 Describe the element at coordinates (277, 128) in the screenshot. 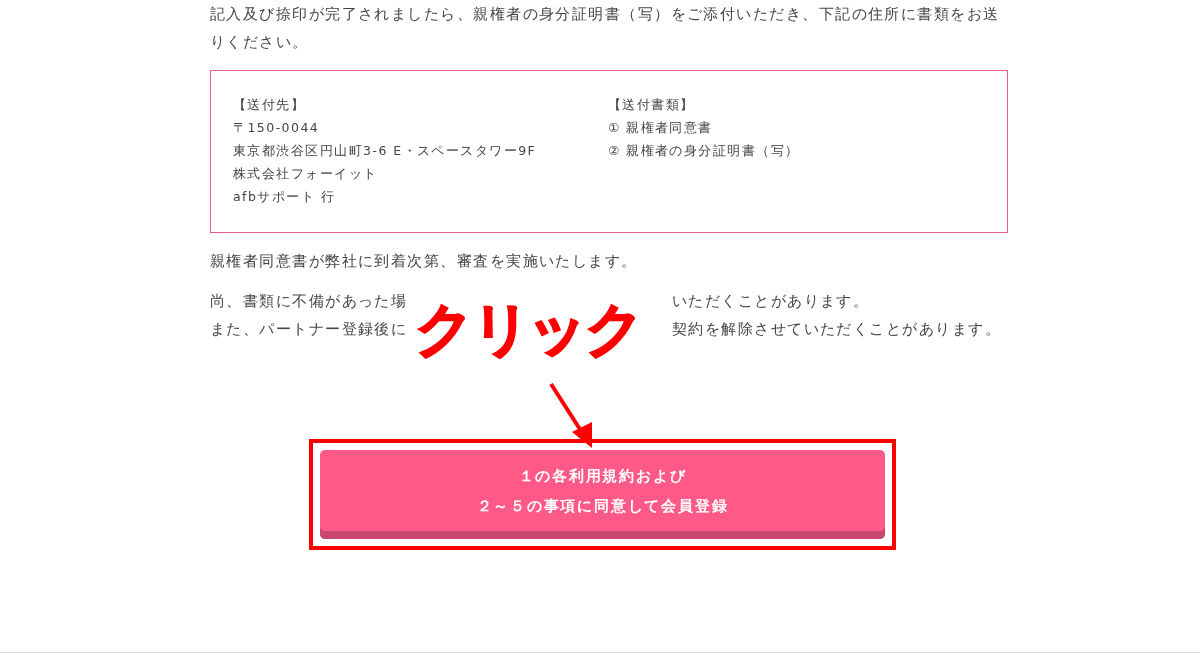

I see `address-line: 〒150-0044` at that location.